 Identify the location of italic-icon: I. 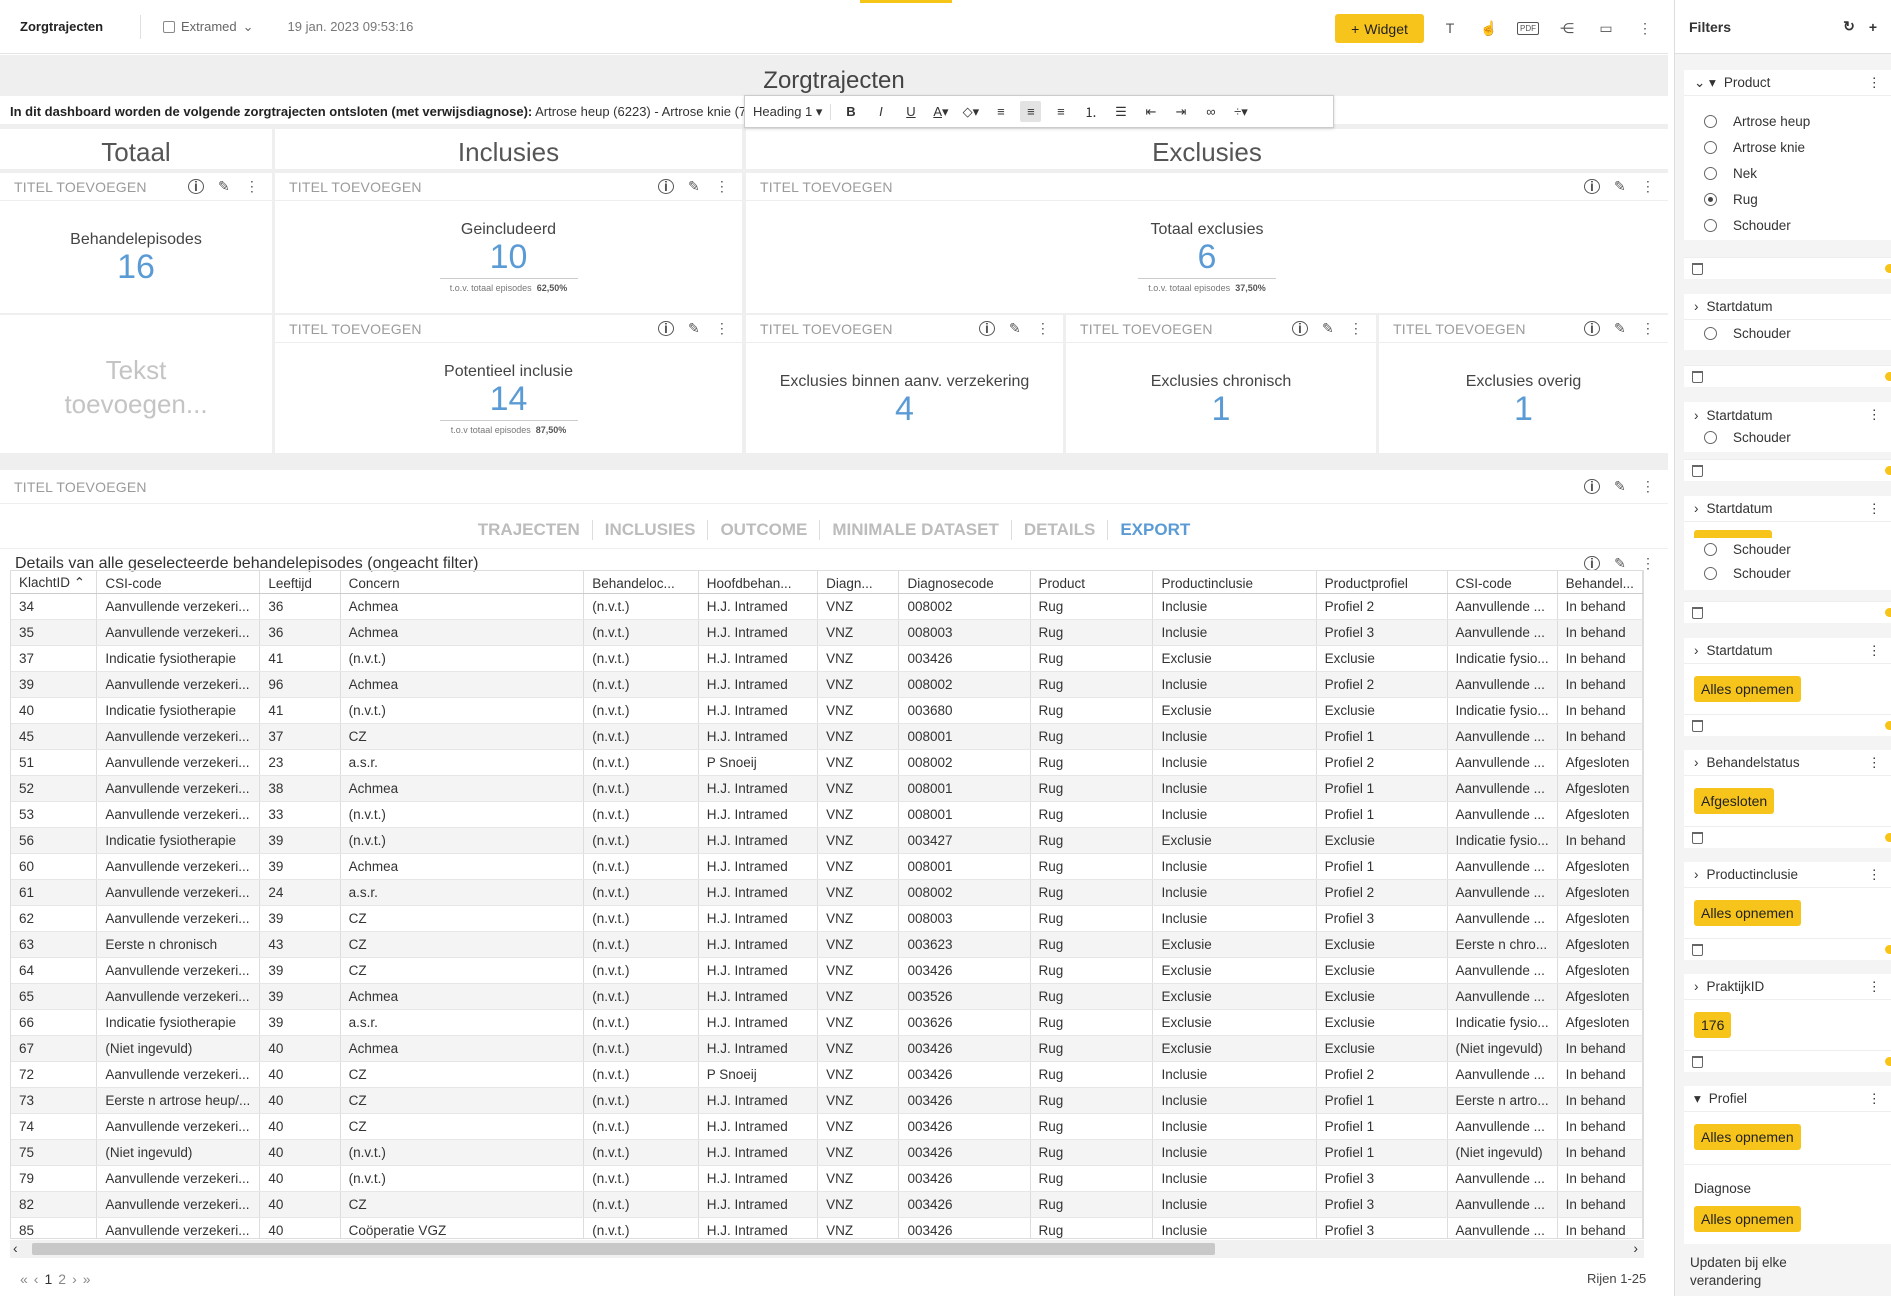
(880, 111).